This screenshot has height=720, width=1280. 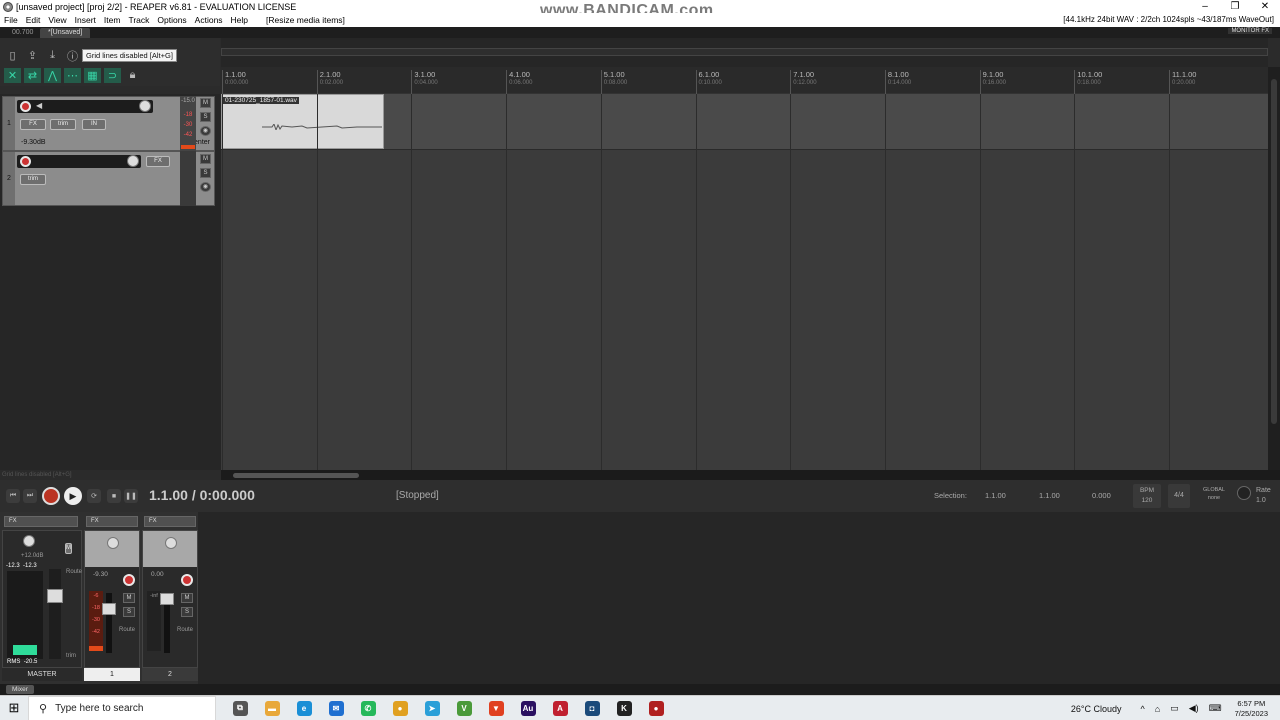 I want to click on menu-file: File, so click(x=11, y=20).